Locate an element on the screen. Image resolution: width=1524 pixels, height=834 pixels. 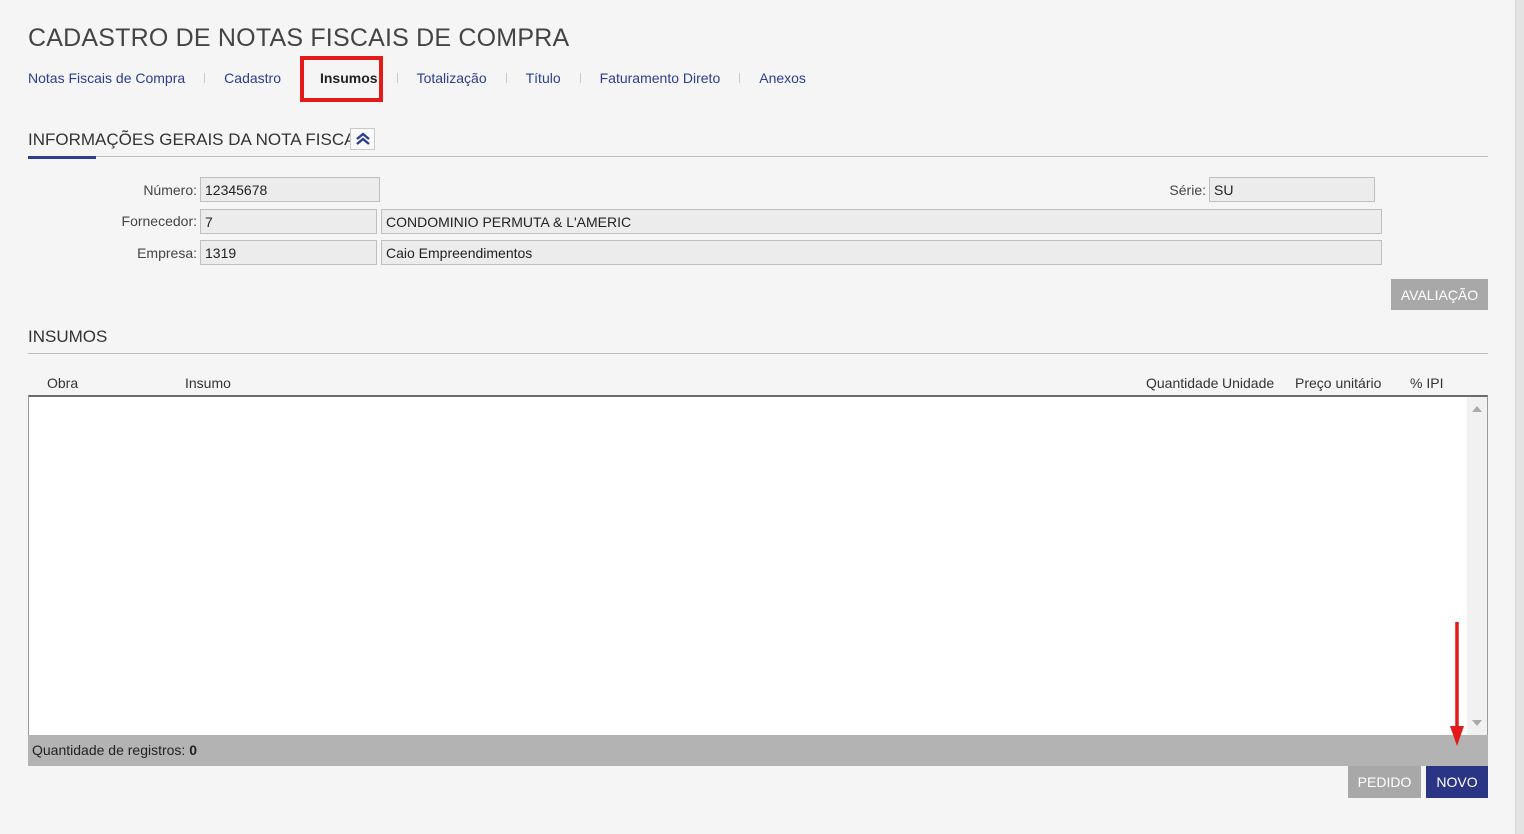
column-header-preco-unitario: Preço unitário is located at coordinates (1338, 383).